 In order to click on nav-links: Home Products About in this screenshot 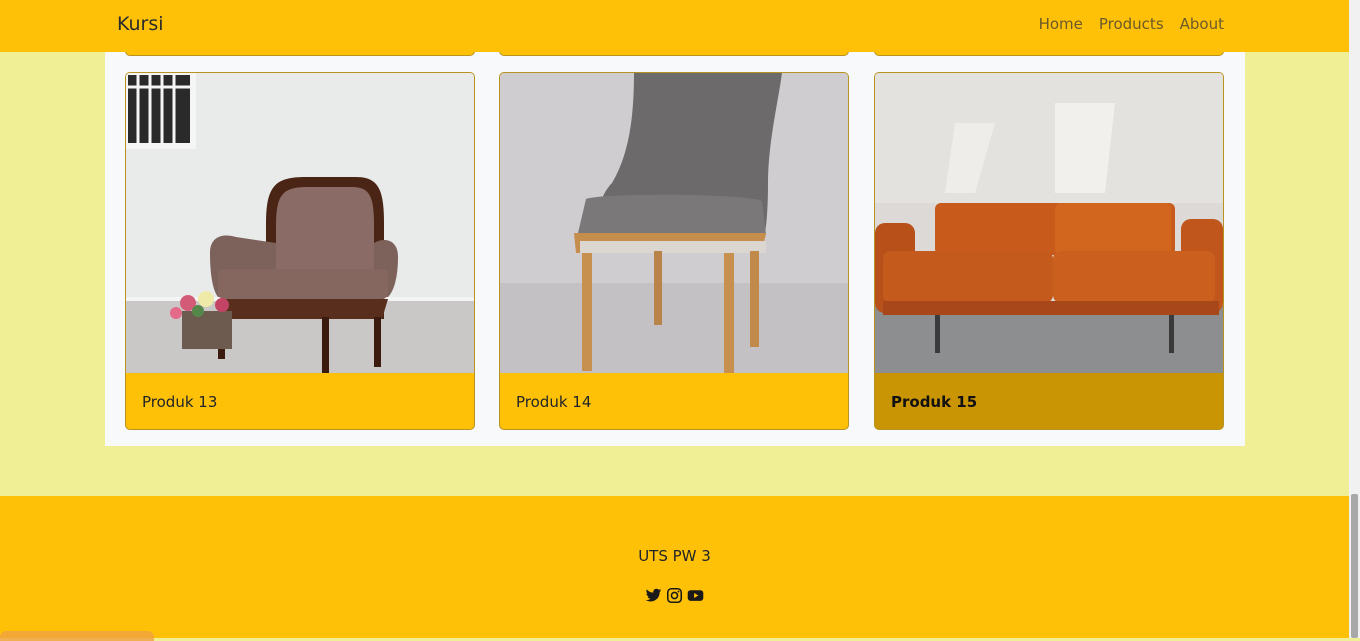, I will do `click(1131, 24)`.